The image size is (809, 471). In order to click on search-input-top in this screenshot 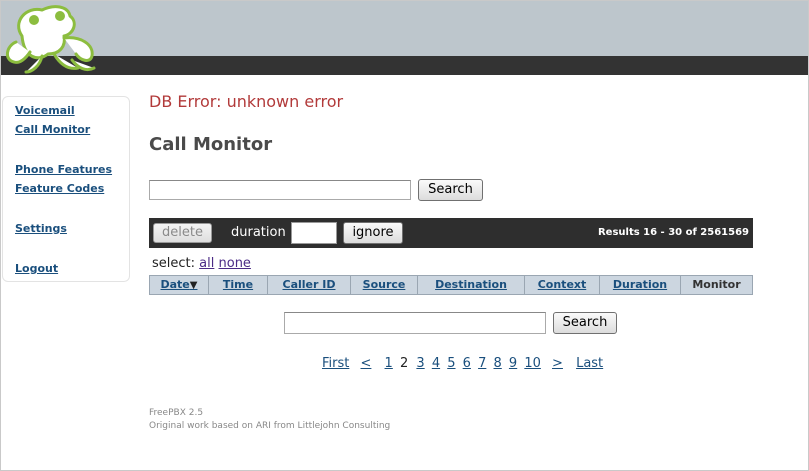, I will do `click(280, 190)`.